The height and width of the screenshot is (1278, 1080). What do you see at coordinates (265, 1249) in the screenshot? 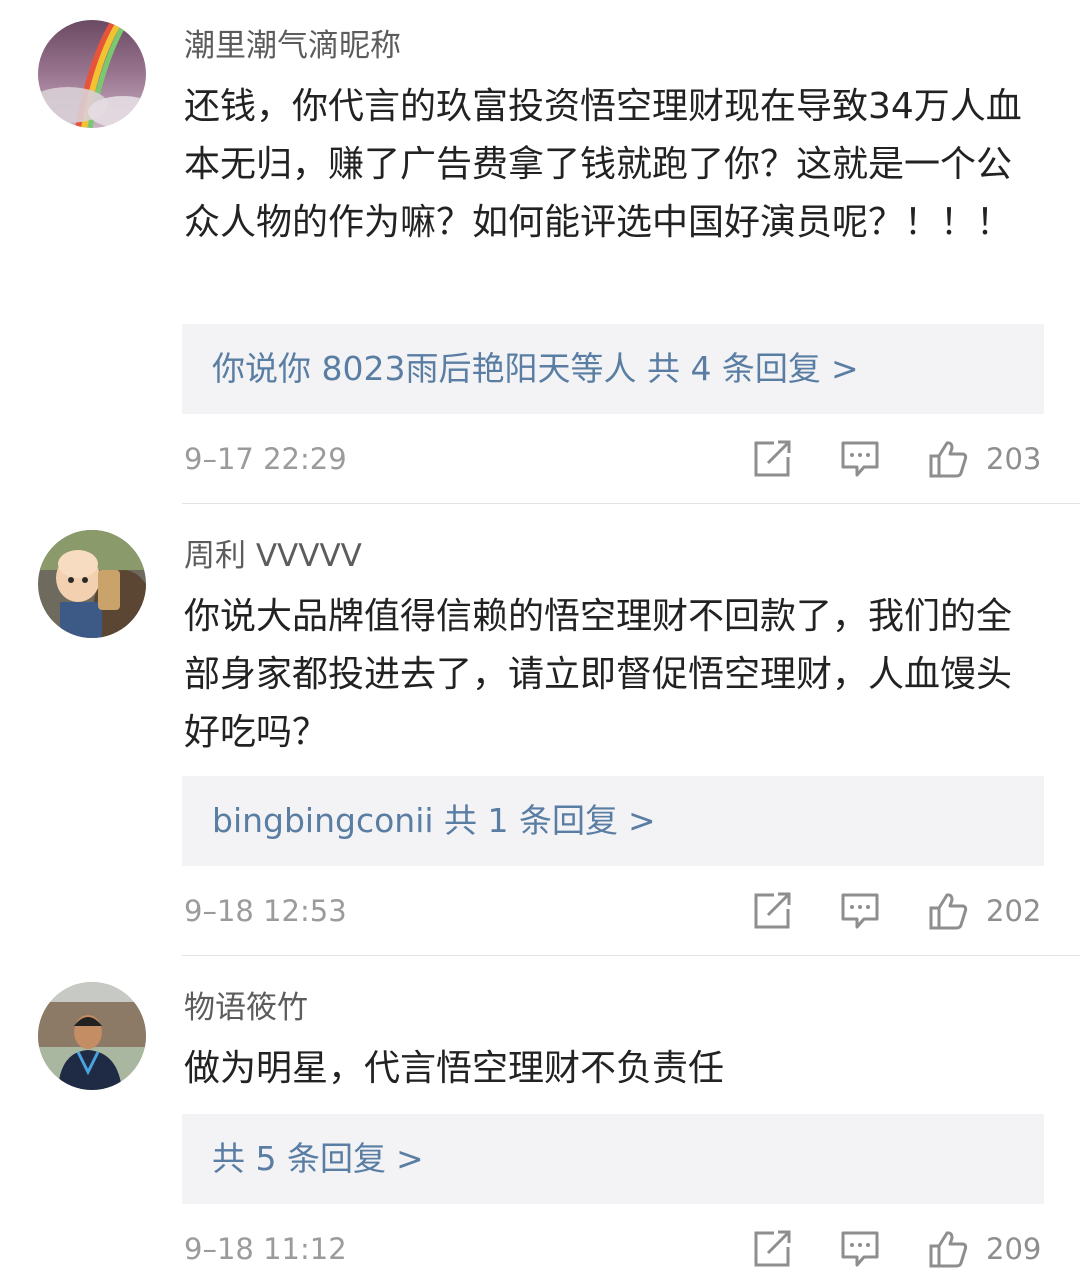
I see `timestamp: 9–18 11:12` at bounding box center [265, 1249].